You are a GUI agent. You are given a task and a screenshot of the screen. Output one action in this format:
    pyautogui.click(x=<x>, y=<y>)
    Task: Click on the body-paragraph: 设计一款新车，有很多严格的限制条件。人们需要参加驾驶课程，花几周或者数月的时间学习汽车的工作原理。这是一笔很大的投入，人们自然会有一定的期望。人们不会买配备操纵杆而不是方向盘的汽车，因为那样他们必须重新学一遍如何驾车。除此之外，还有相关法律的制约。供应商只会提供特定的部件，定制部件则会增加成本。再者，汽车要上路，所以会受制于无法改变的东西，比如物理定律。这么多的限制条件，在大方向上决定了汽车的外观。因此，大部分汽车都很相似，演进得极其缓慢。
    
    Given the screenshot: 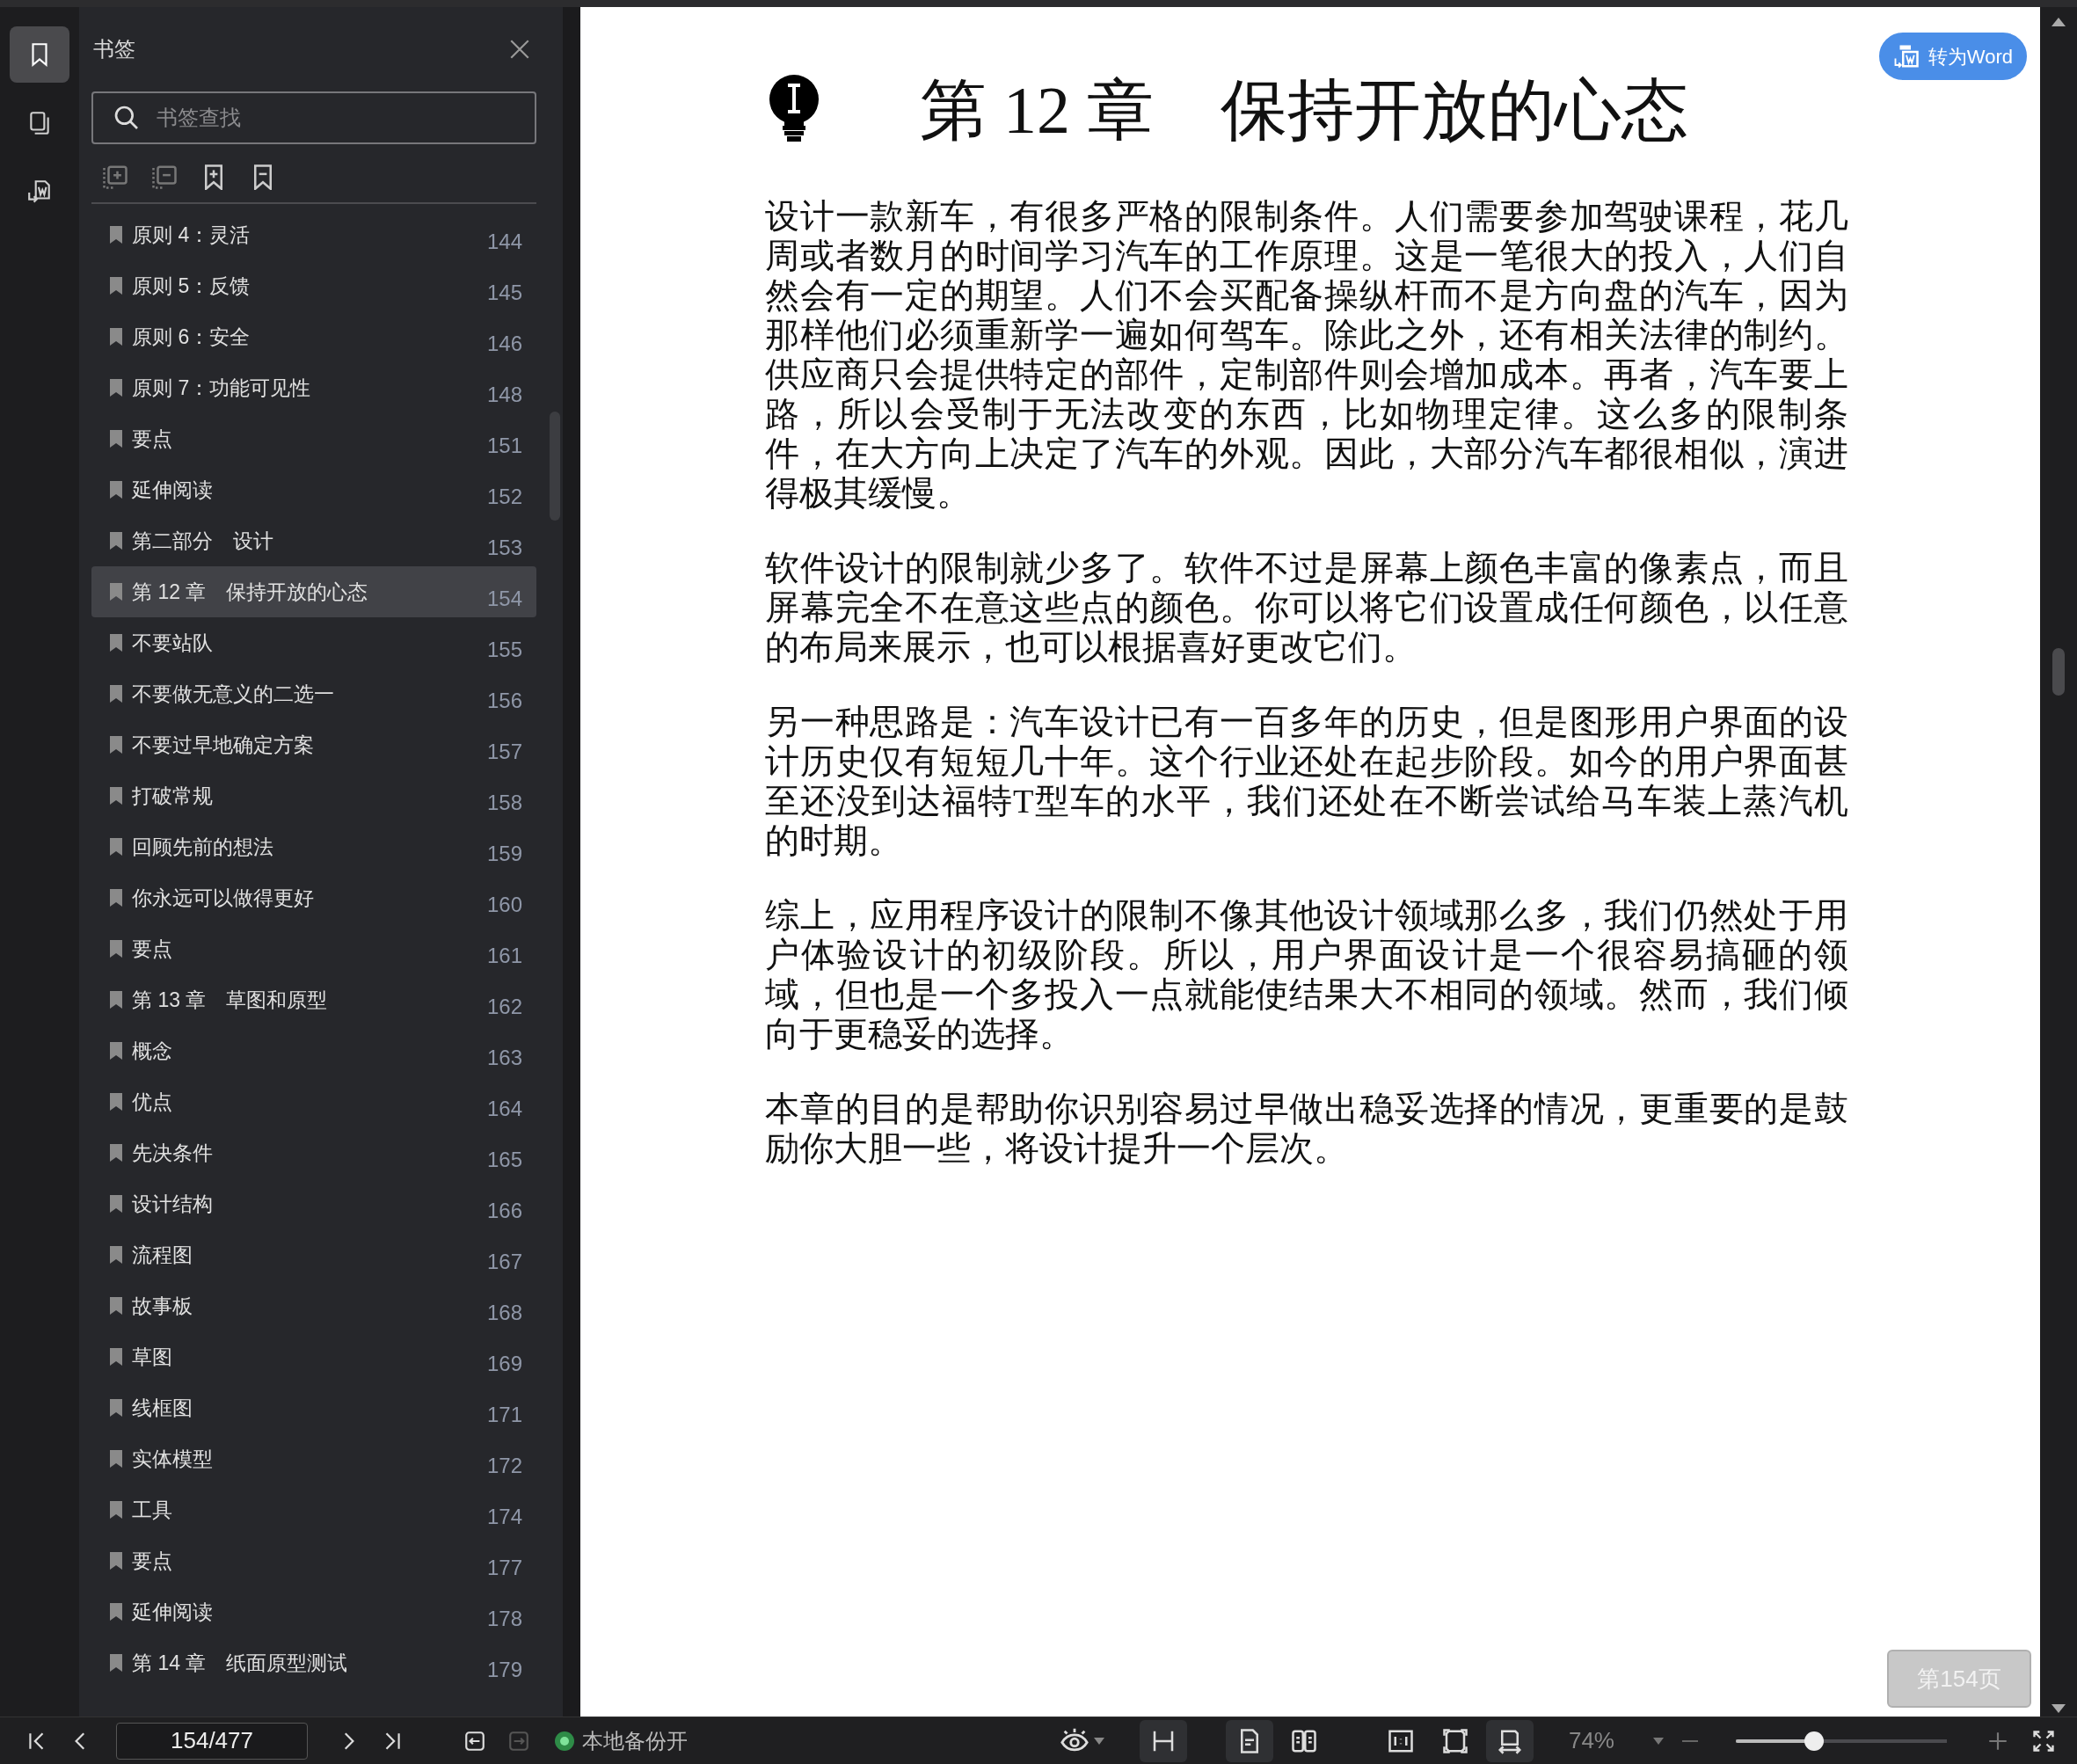 What is the action you would take?
    pyautogui.click(x=1306, y=355)
    